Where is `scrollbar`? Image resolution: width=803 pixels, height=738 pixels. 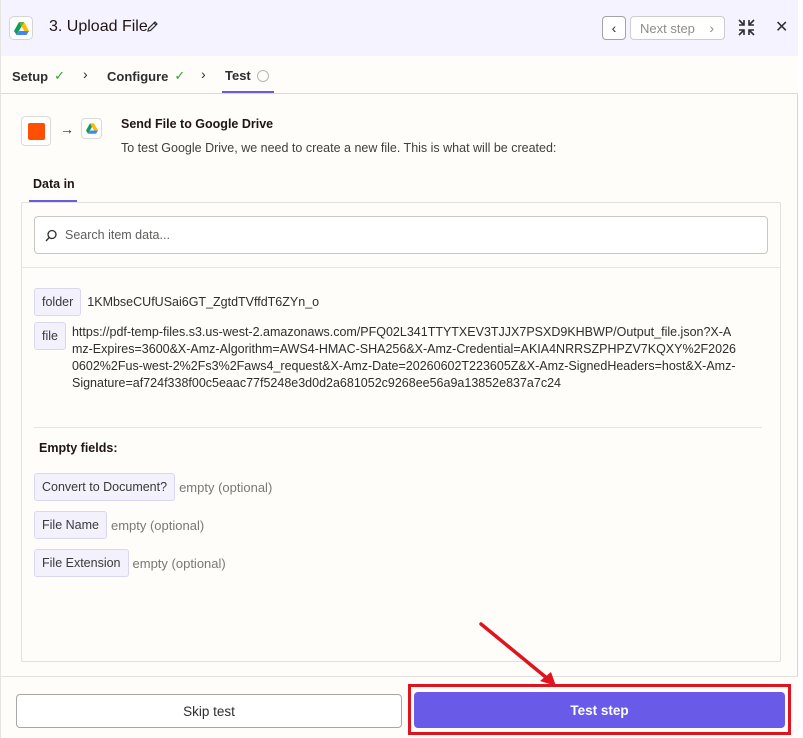 scrollbar is located at coordinates (800, 369).